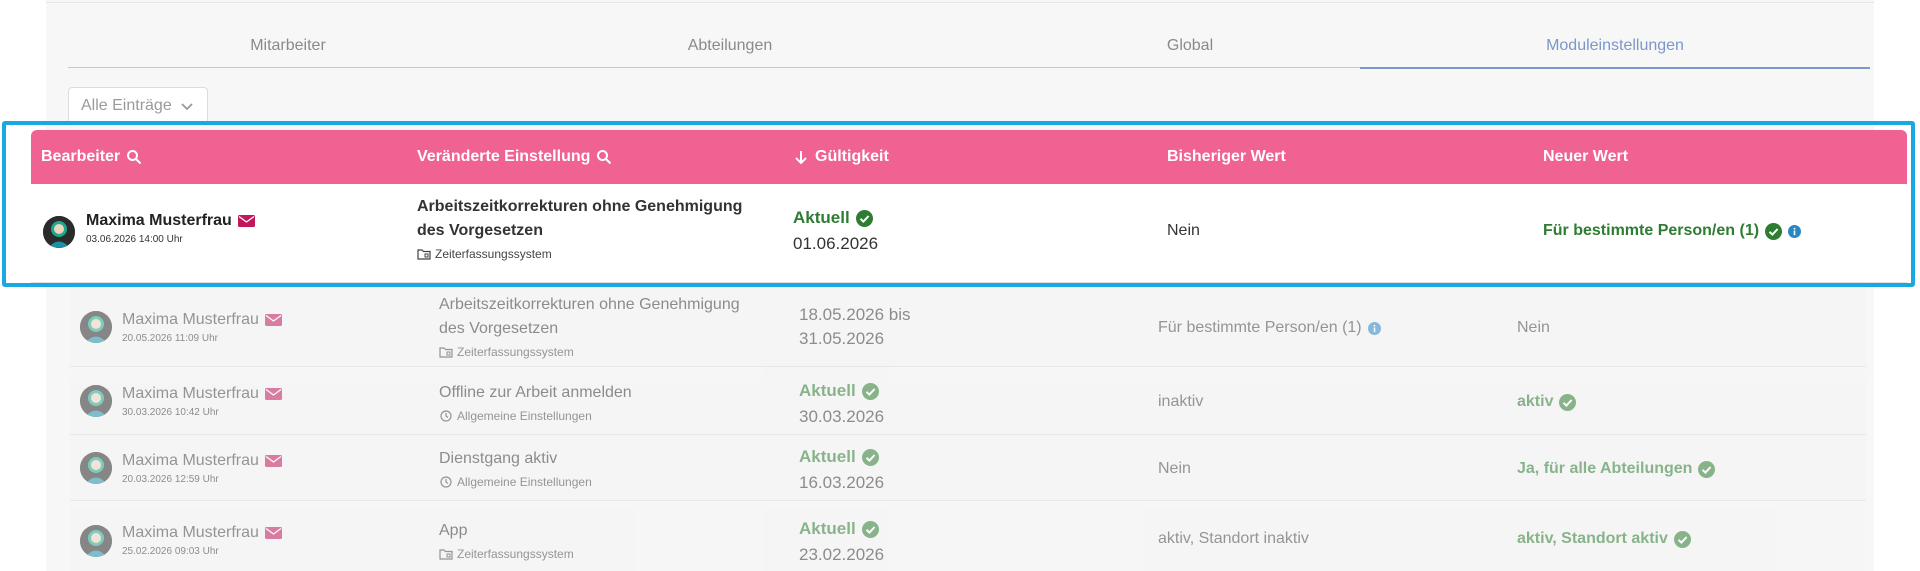 This screenshot has width=1920, height=571. Describe the element at coordinates (1592, 538) in the screenshot. I see `new-value-text: aktiv, Standort aktiv` at that location.